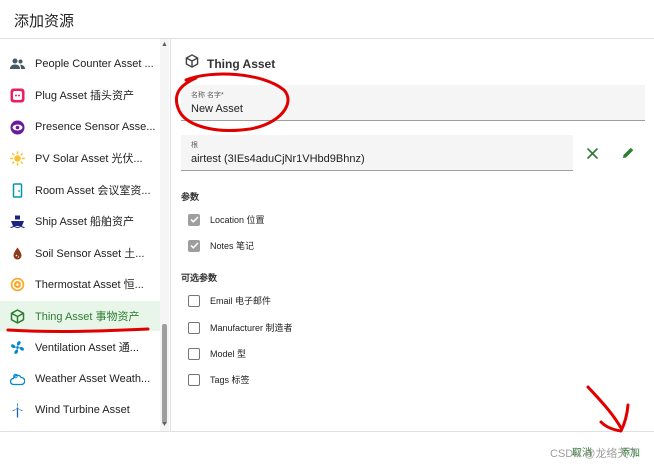 The height and width of the screenshot is (466, 654). Describe the element at coordinates (232, 246) in the screenshot. I see `param-label: Notes 笔记` at that location.